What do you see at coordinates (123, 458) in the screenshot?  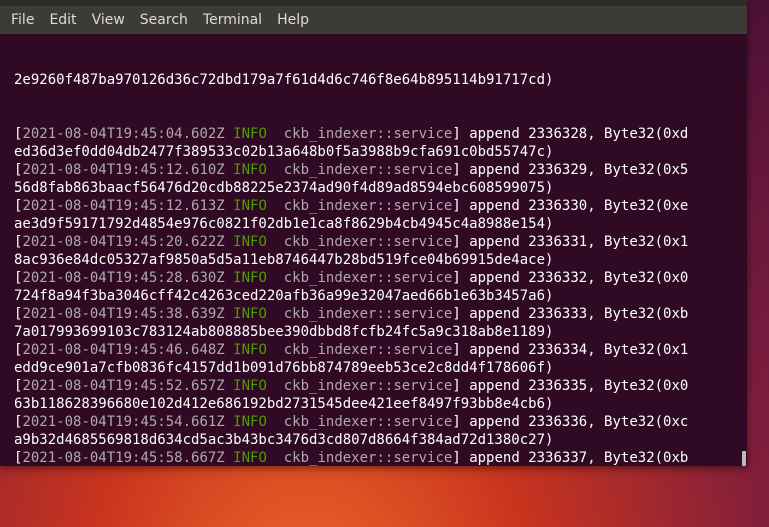 I see `log-timestamp: 2021-08-04T19:45:58.667Z` at bounding box center [123, 458].